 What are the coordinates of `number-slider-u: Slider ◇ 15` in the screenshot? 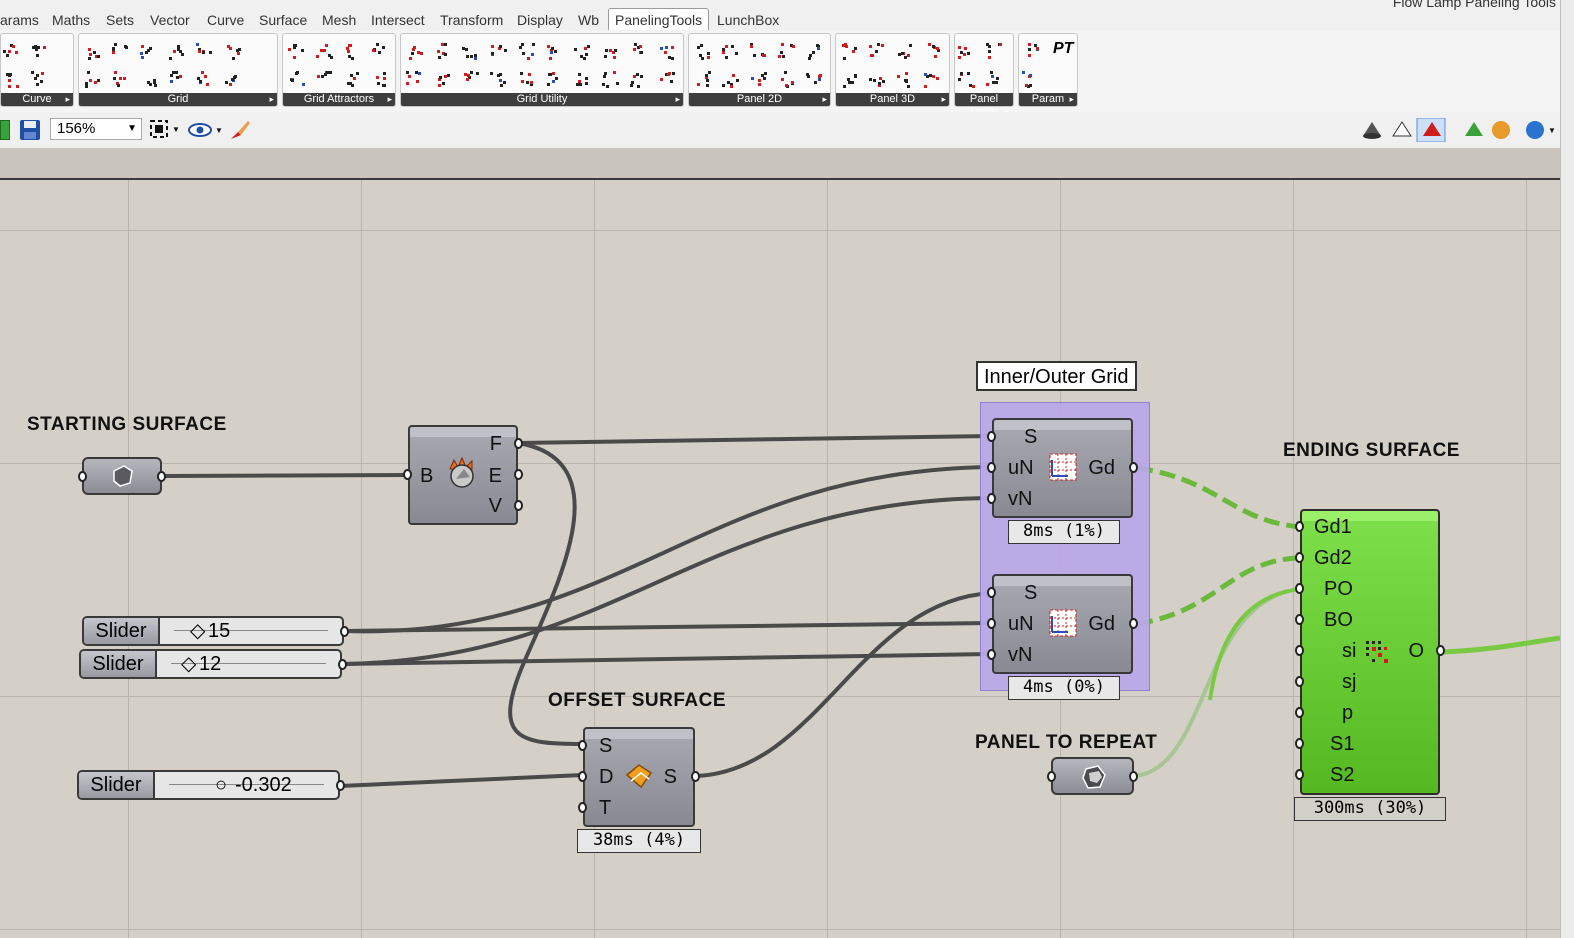 It's located at (215, 631).